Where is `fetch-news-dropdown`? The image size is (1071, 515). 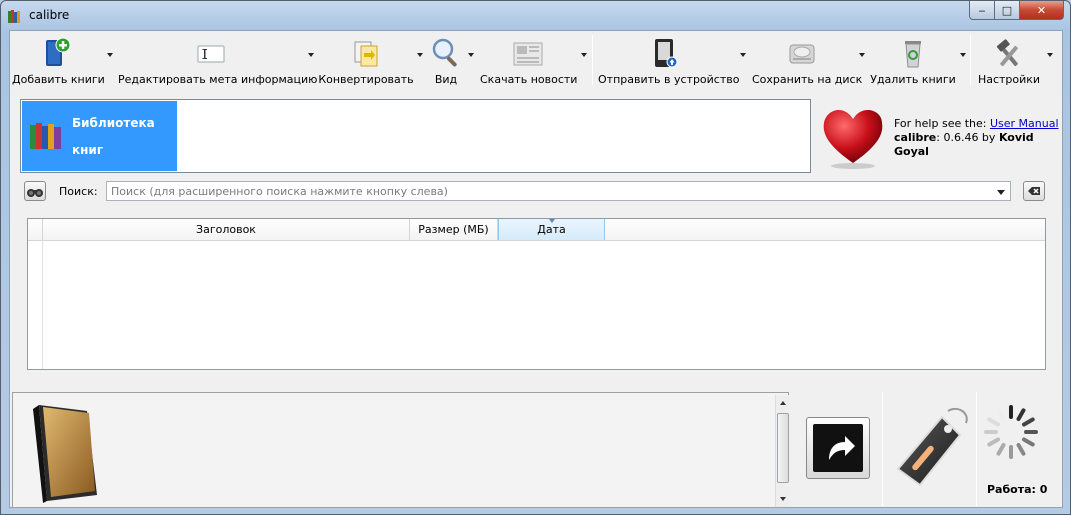
fetch-news-dropdown is located at coordinates (584, 55).